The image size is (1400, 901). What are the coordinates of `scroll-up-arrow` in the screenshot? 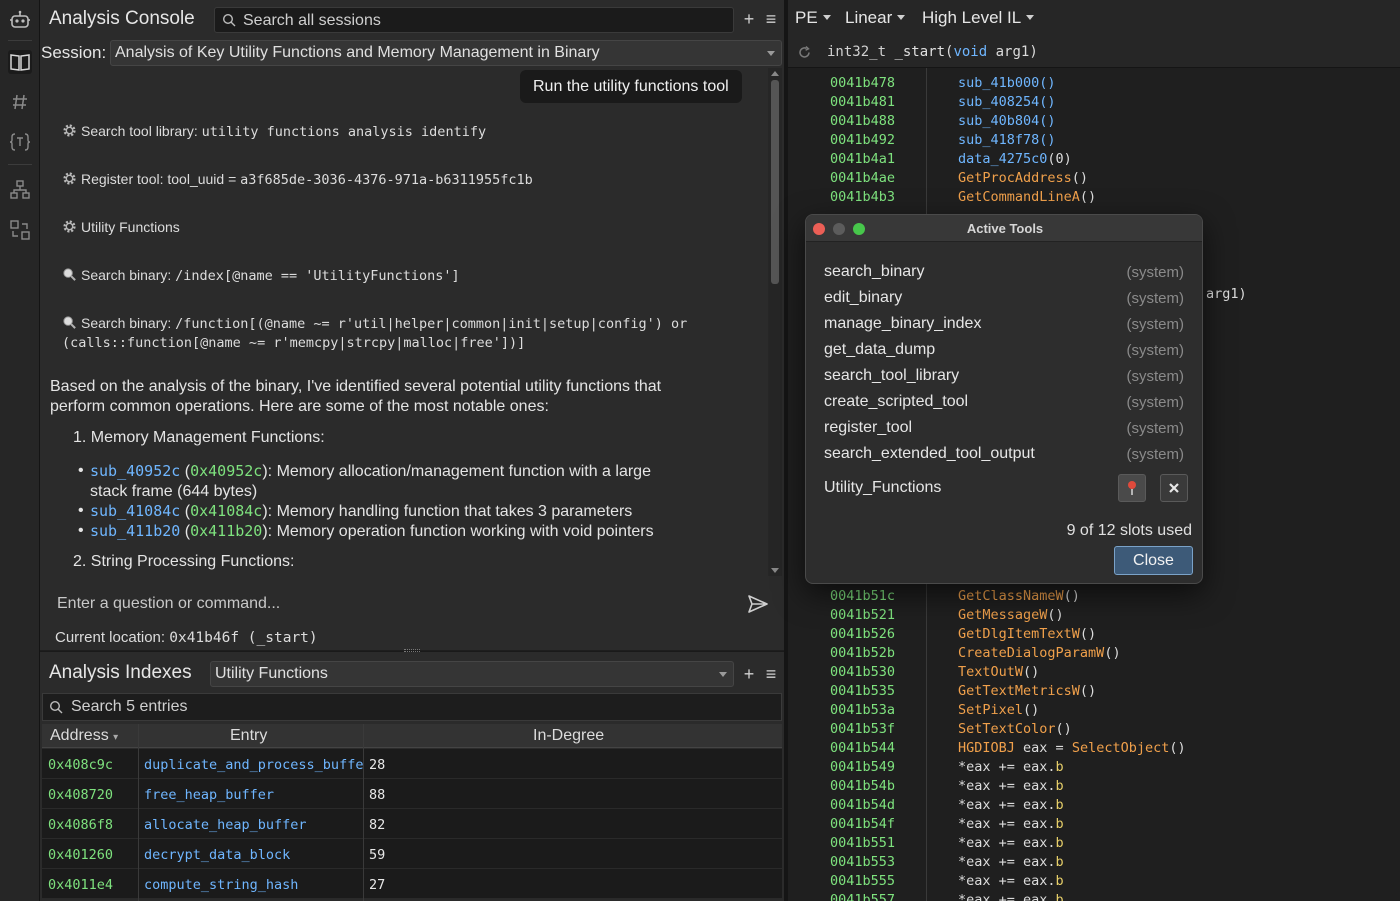 It's located at (775, 73).